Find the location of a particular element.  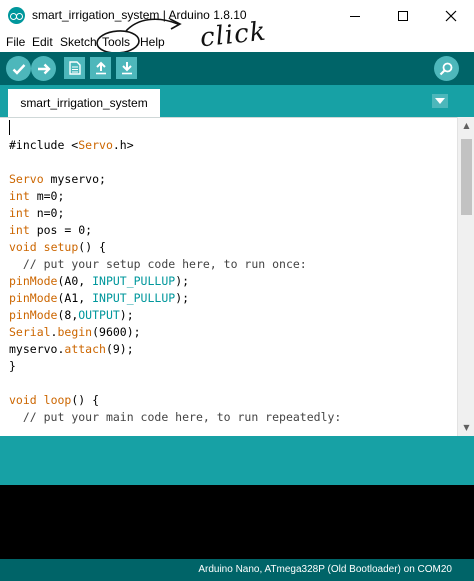

menu-sketch: Sketch is located at coordinates (78, 42).